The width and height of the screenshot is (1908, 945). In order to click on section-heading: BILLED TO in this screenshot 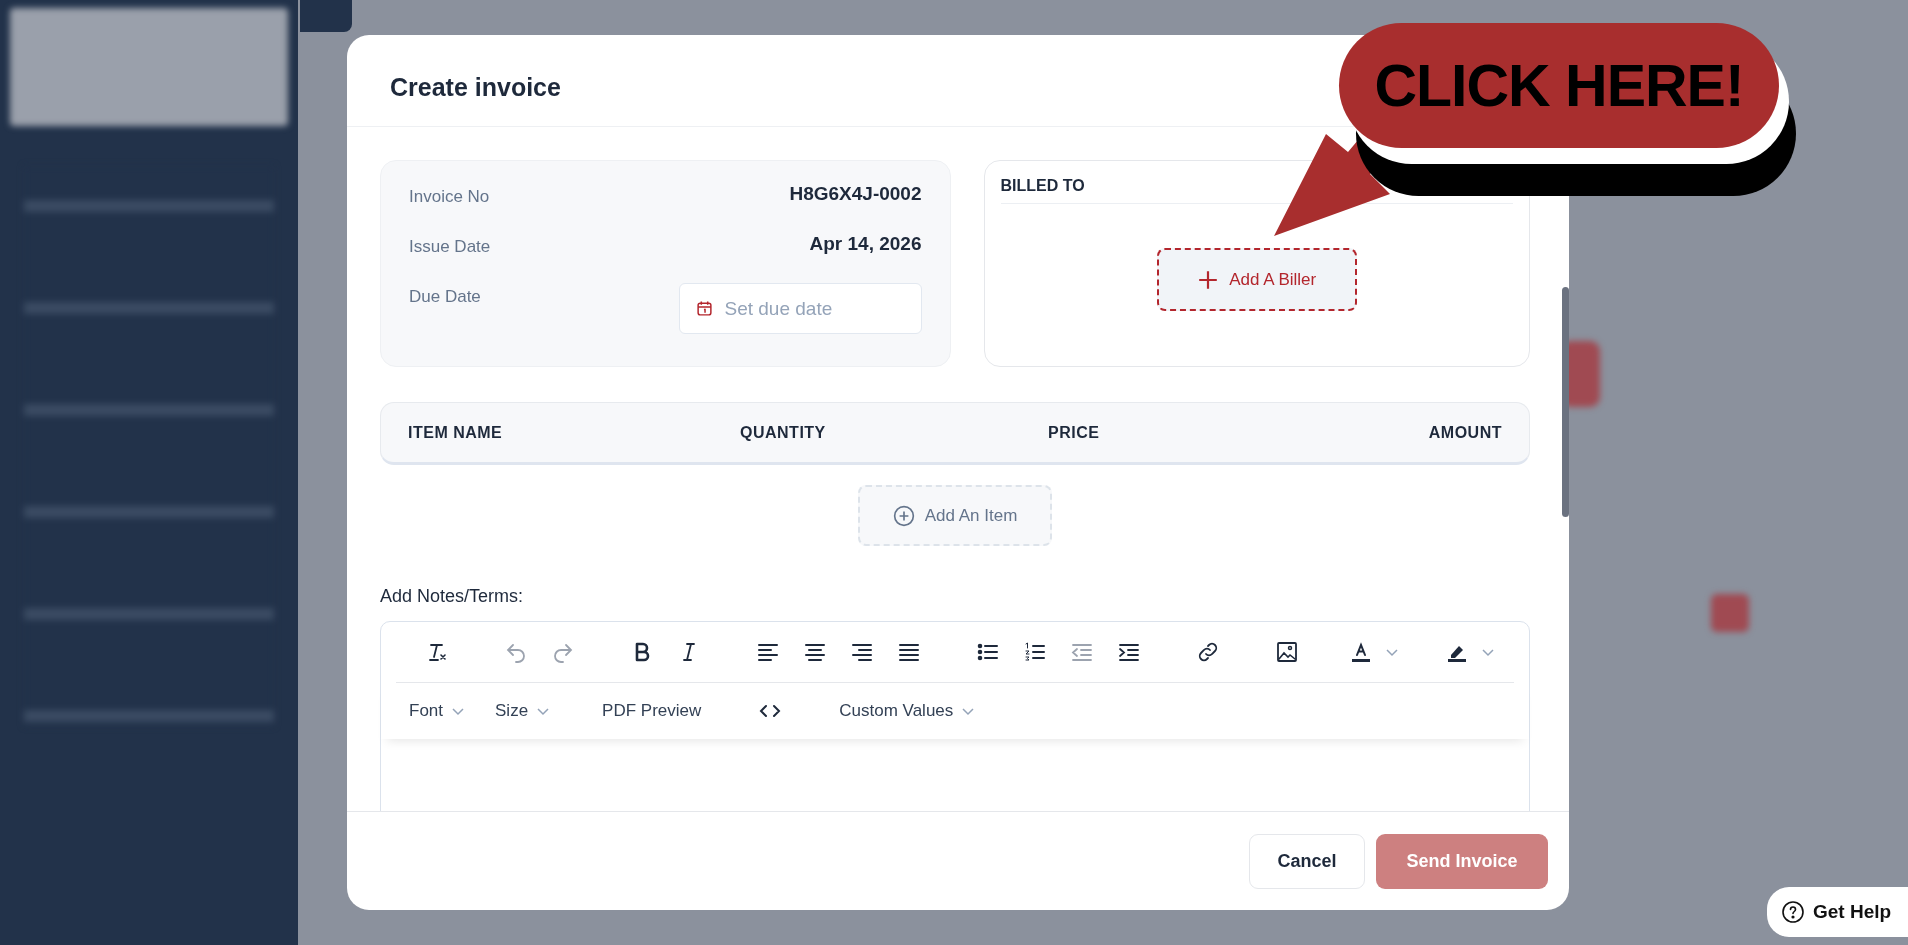, I will do `click(1042, 186)`.